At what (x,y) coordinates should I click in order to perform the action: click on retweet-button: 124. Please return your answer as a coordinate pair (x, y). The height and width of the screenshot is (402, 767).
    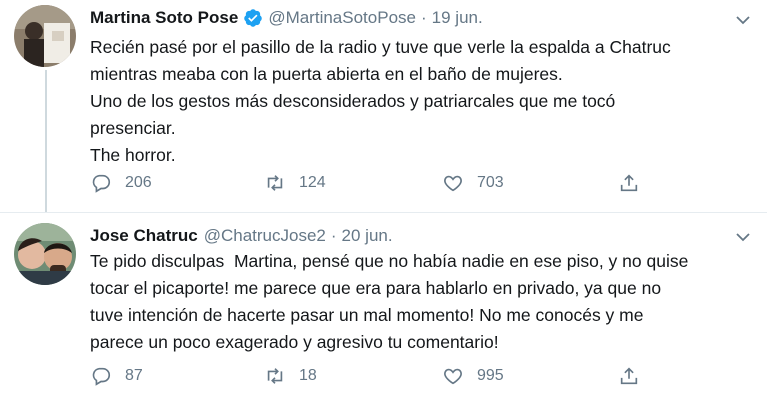
    Looking at the image, I should click on (295, 183).